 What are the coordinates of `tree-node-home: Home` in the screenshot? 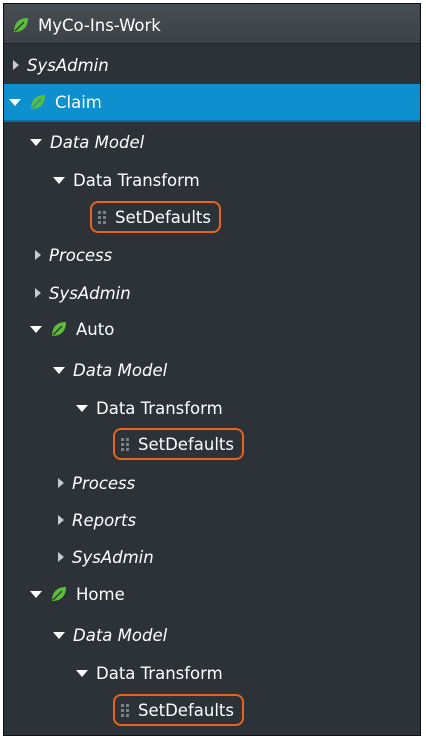 It's located at (212, 594).